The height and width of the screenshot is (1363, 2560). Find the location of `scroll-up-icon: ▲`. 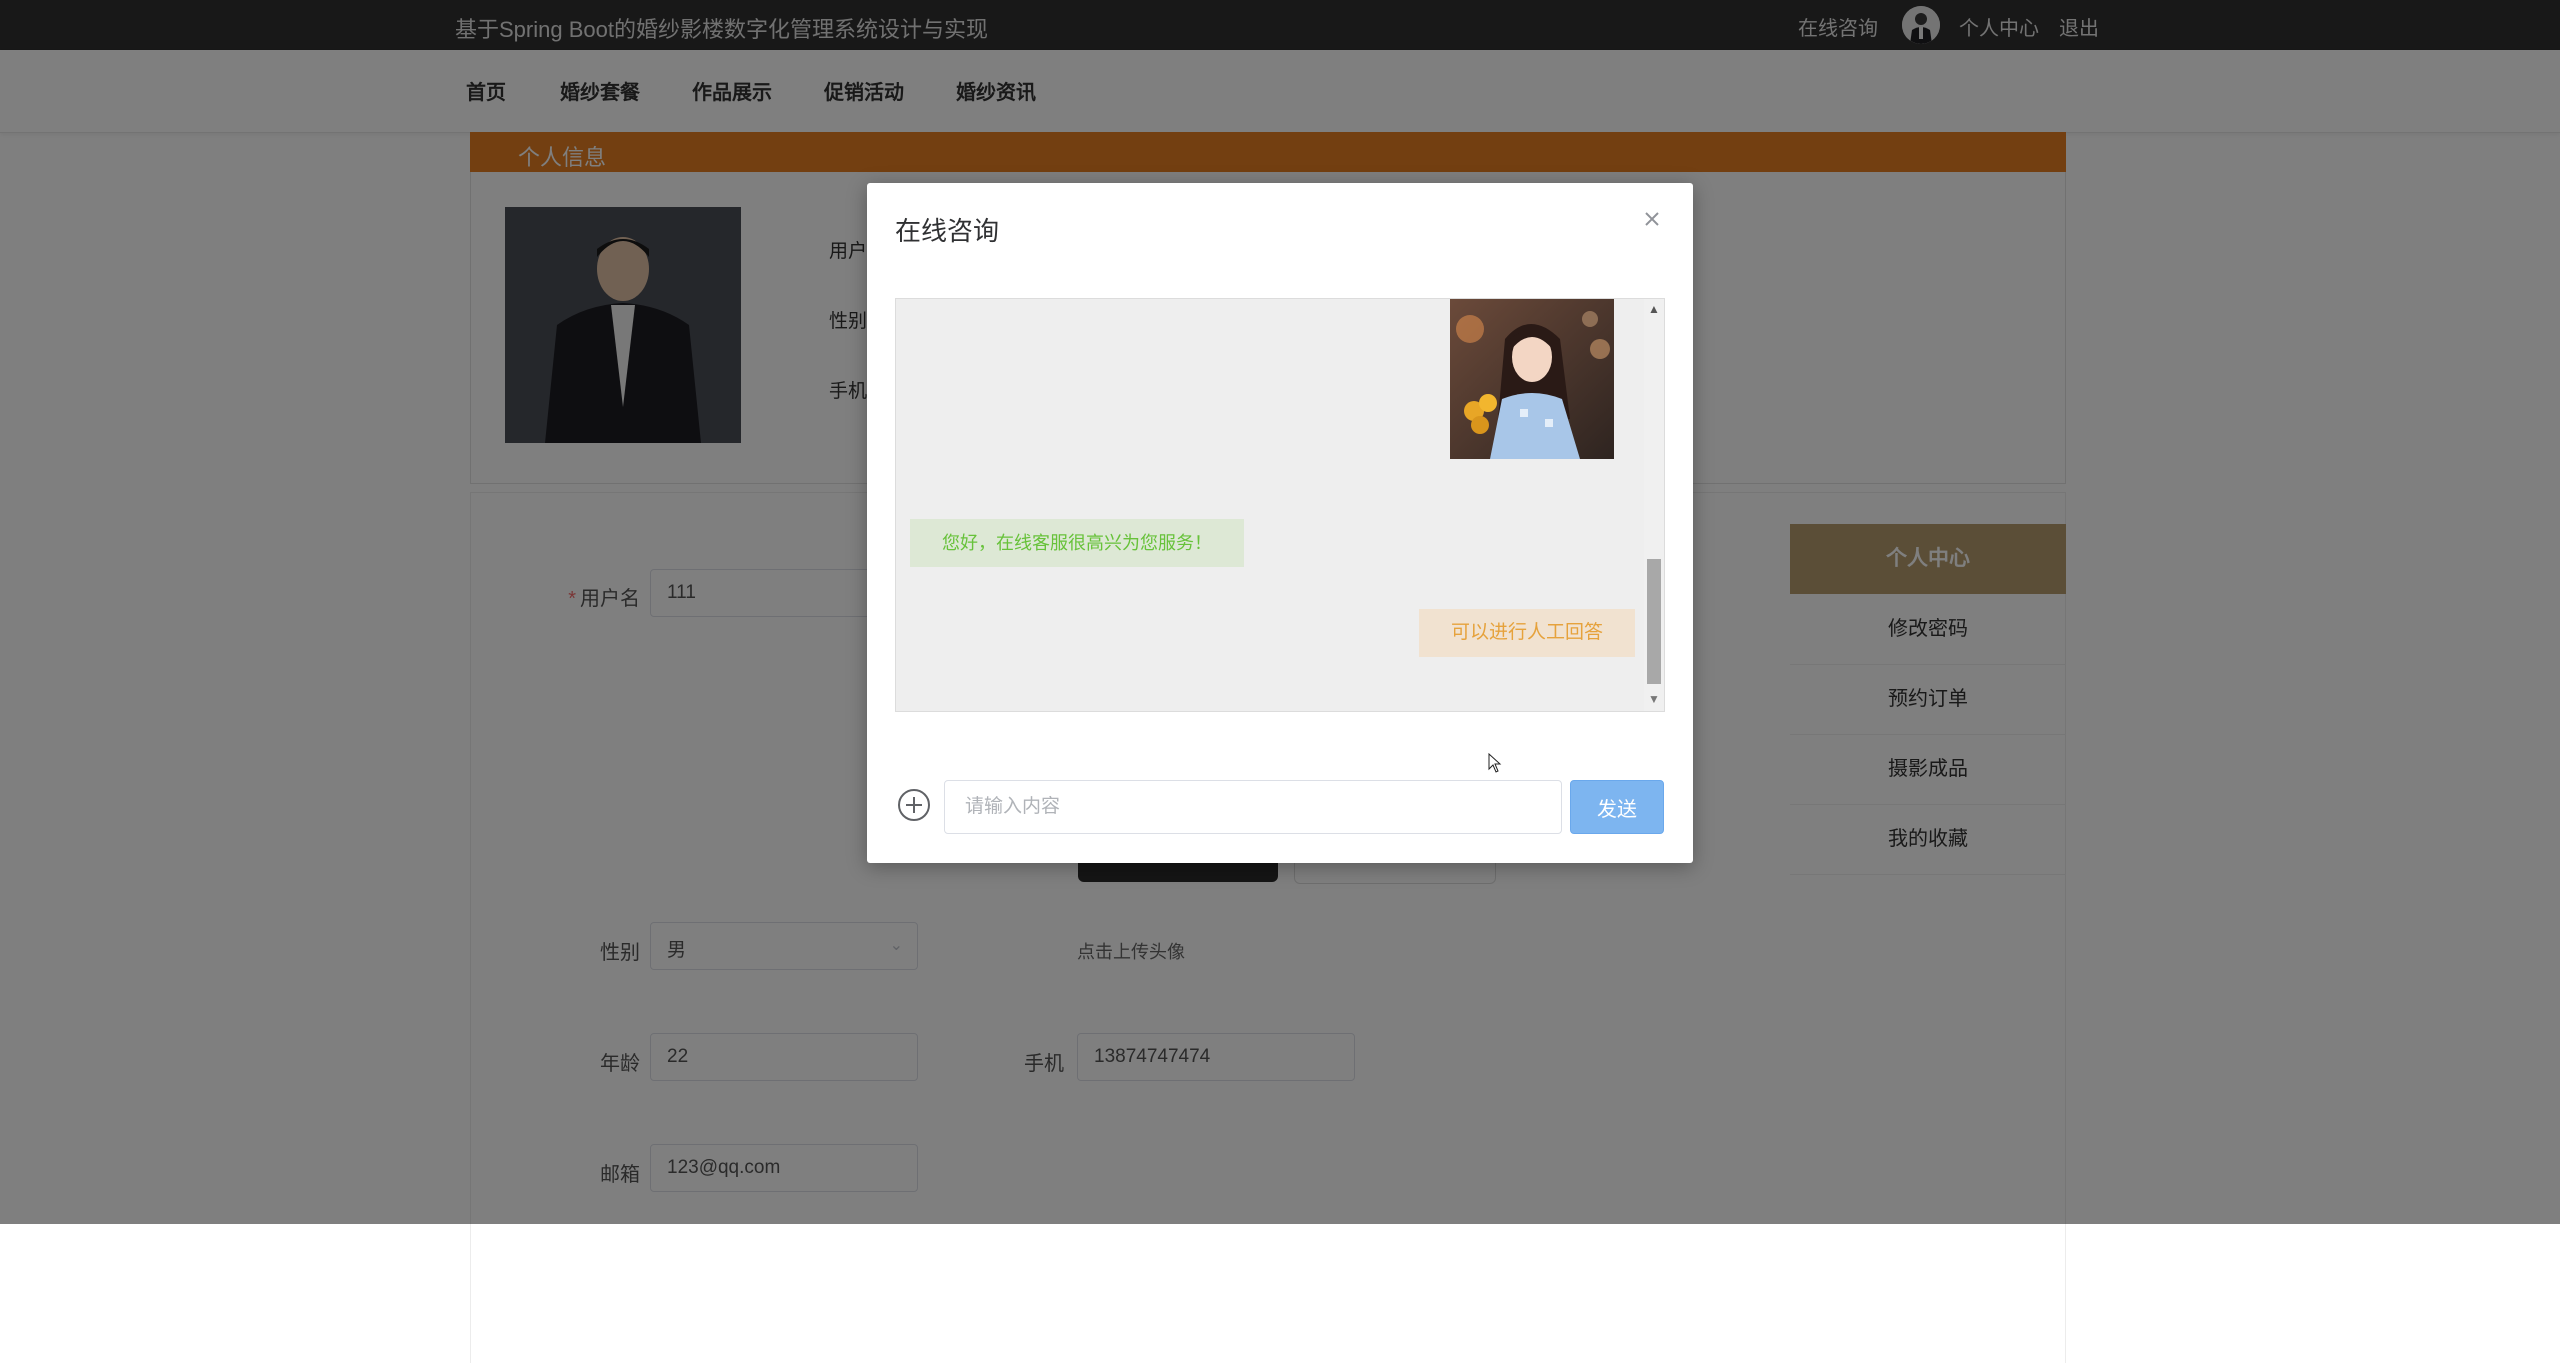

scroll-up-icon: ▲ is located at coordinates (1654, 309).